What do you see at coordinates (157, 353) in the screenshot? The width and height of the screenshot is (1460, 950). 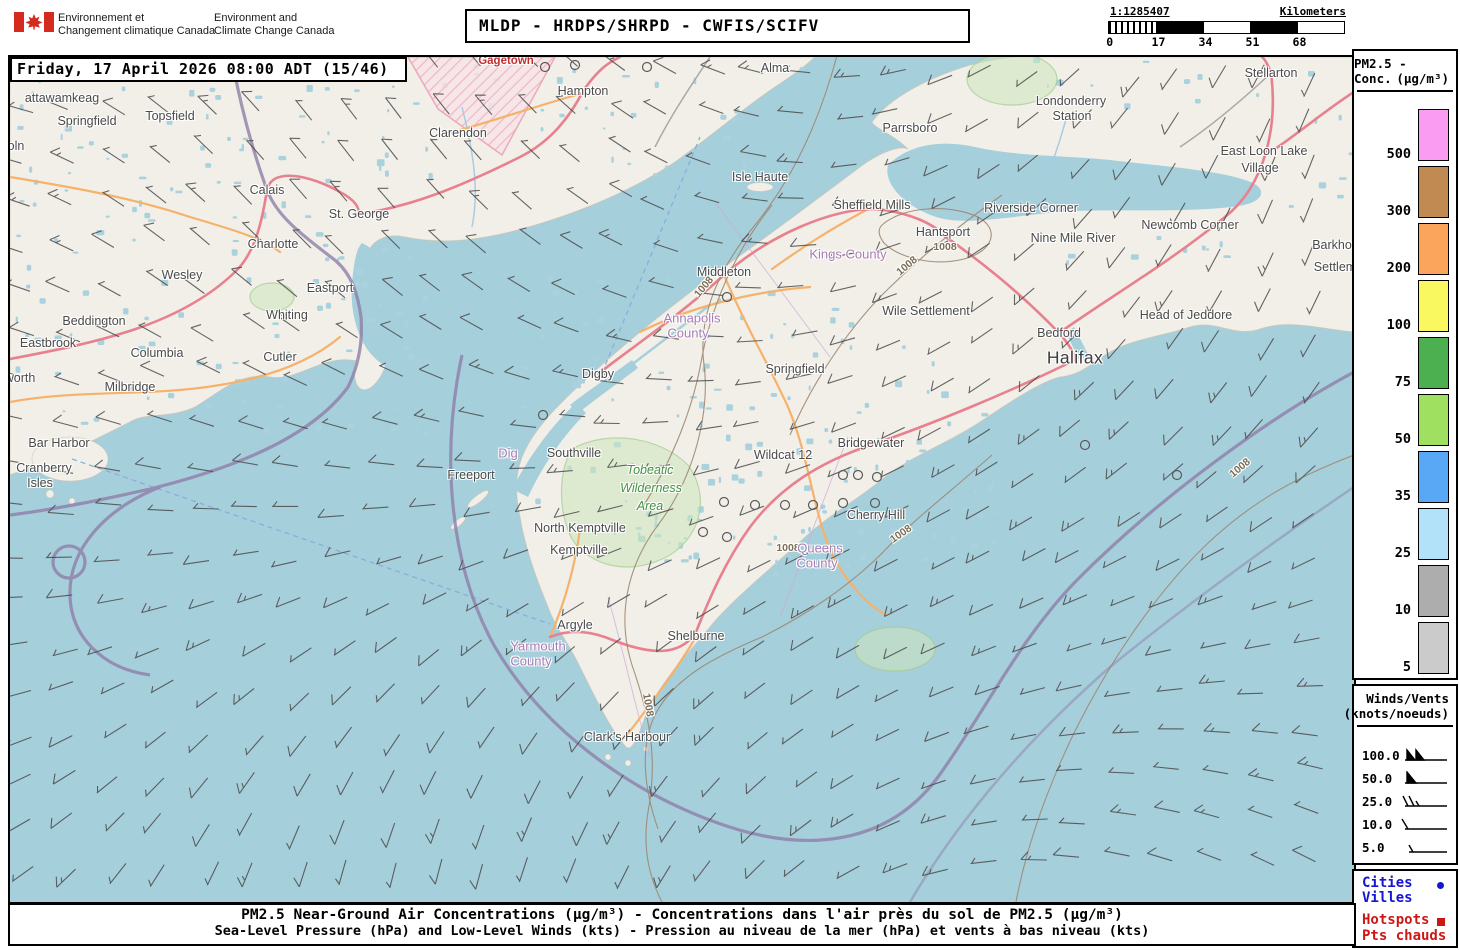 I see `map-label: Columbia` at bounding box center [157, 353].